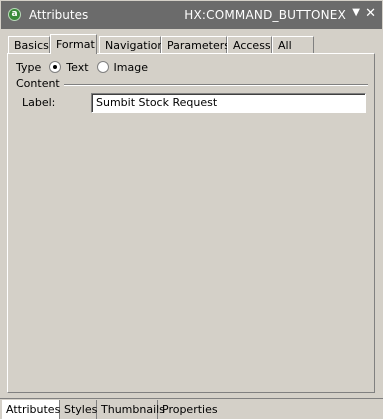  What do you see at coordinates (39, 102) in the screenshot?
I see `label-field-caption: Label:` at bounding box center [39, 102].